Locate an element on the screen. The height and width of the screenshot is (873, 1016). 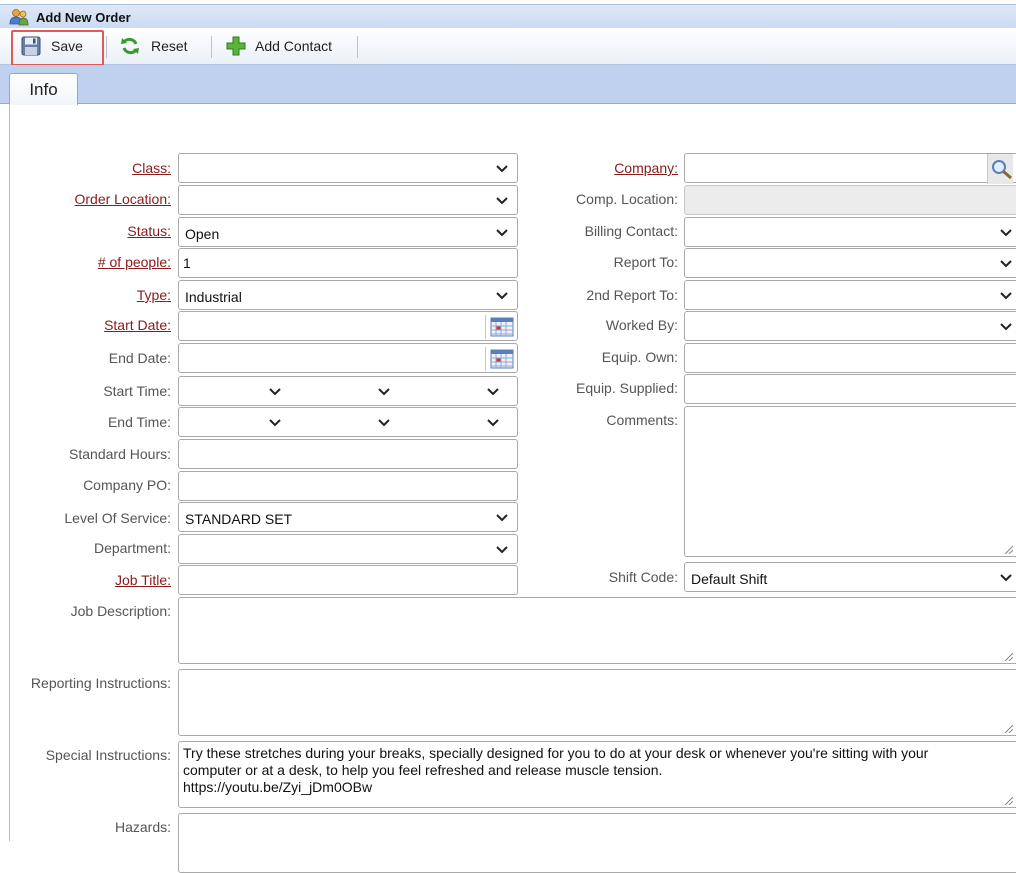
job-description-textarea is located at coordinates (597, 630).